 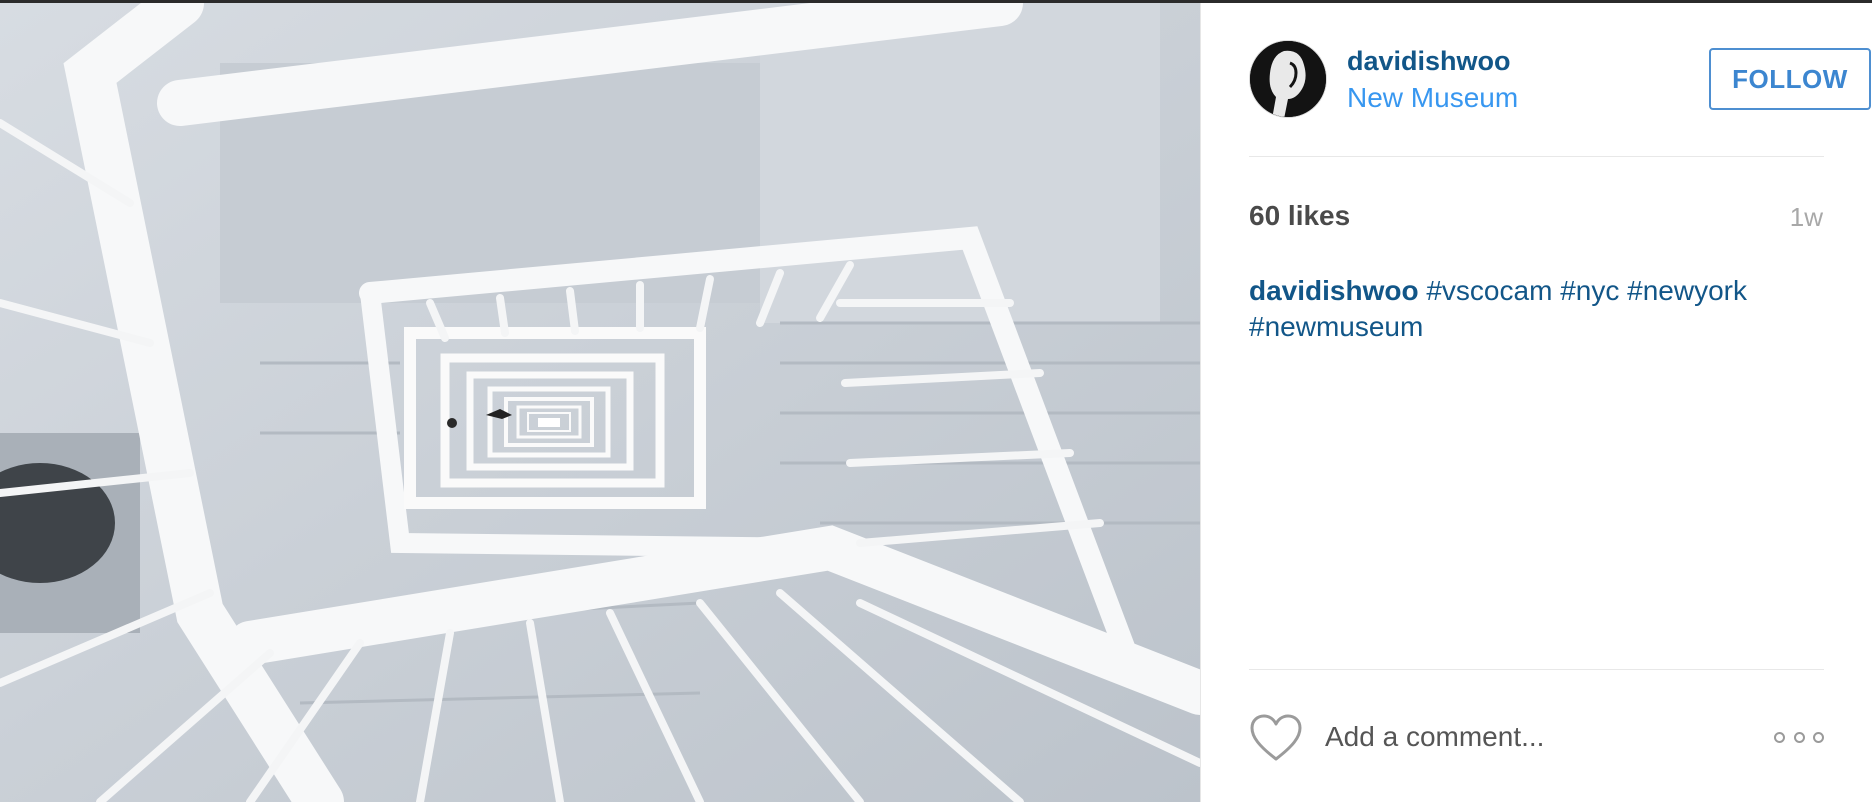 I want to click on hashtag-link: #nyc, so click(x=1589, y=290).